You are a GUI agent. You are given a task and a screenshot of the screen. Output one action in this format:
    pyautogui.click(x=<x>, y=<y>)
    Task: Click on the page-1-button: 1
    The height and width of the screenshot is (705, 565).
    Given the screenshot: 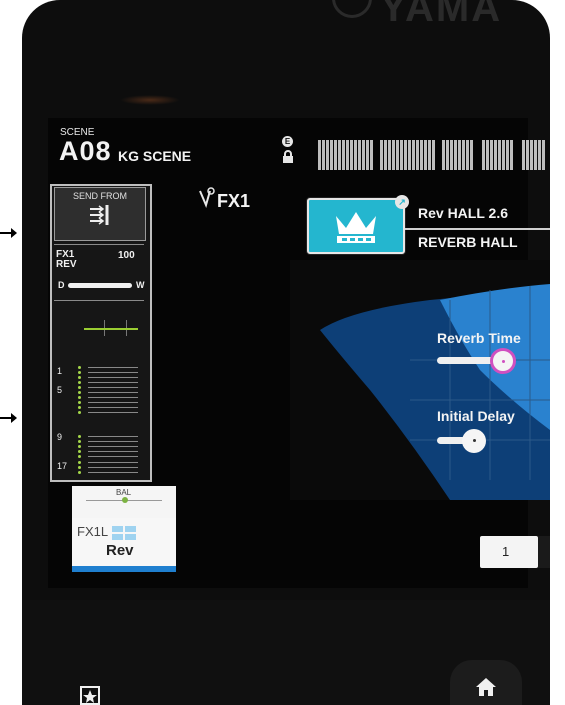 What is the action you would take?
    pyautogui.click(x=509, y=552)
    